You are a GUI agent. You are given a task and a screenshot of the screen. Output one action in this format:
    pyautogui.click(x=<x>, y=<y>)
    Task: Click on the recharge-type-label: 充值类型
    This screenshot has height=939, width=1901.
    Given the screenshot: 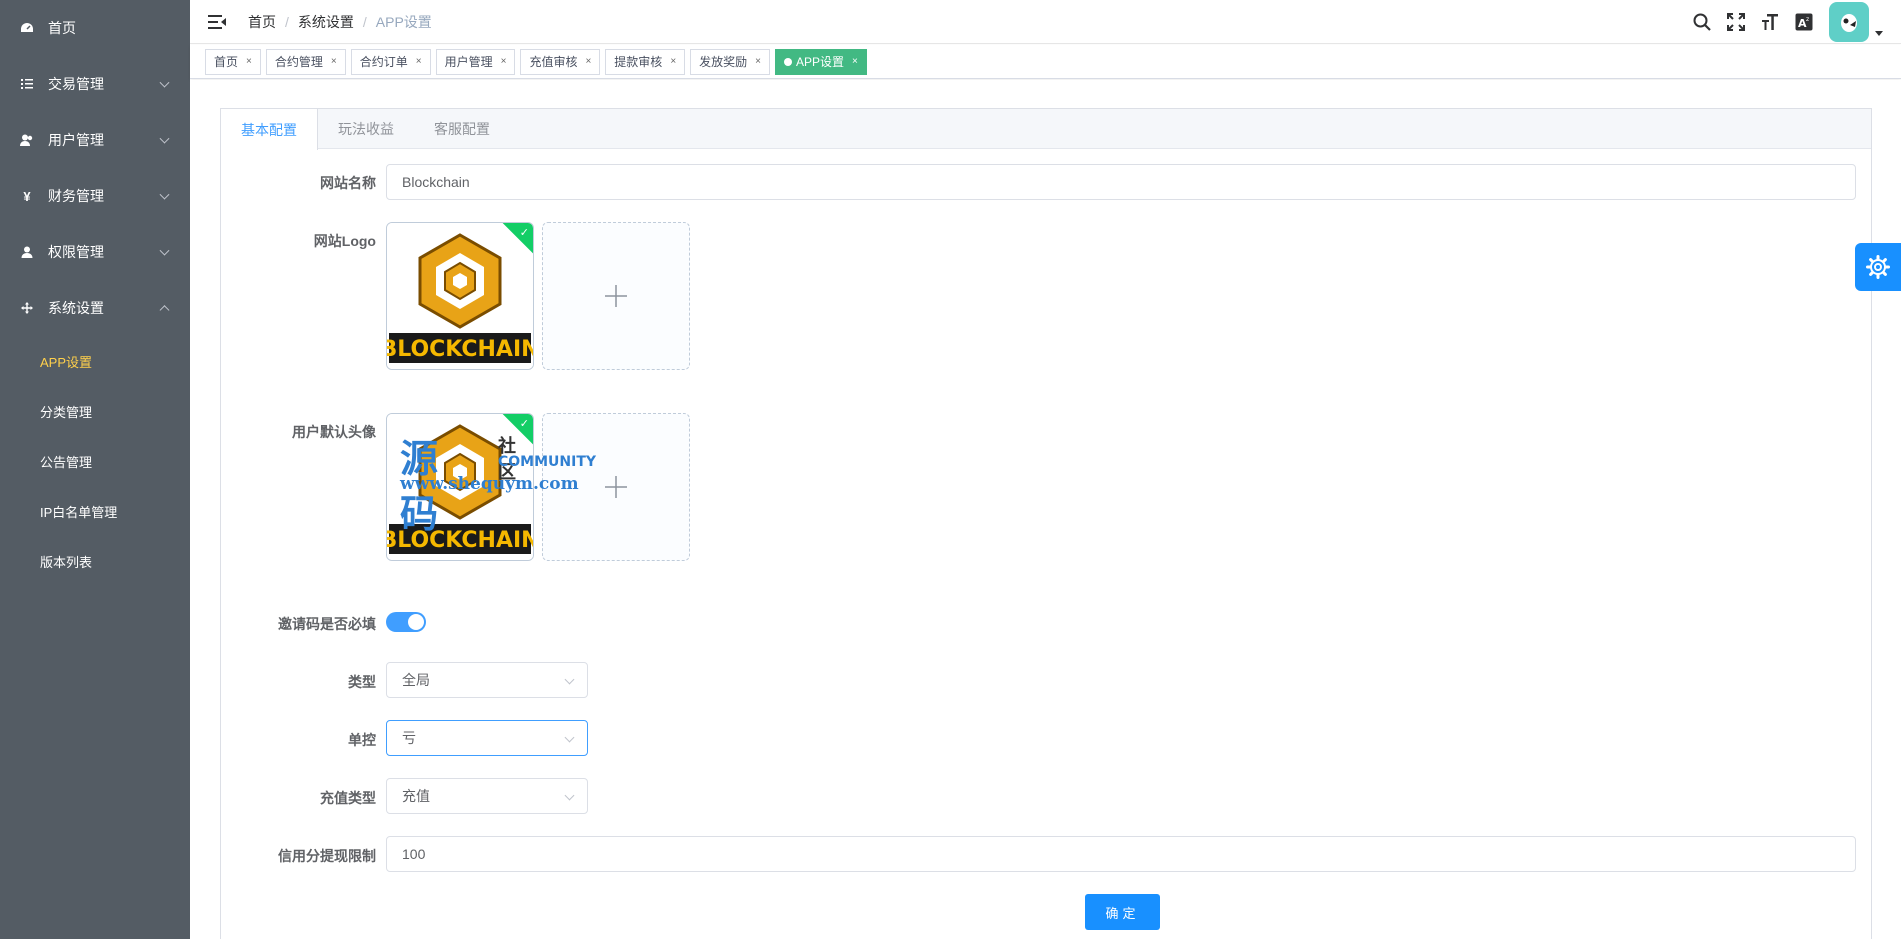 What is the action you would take?
    pyautogui.click(x=348, y=798)
    